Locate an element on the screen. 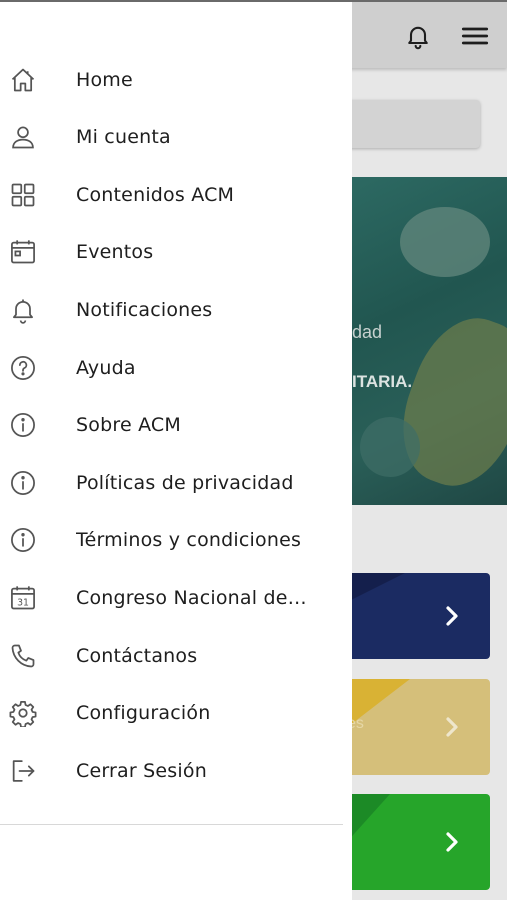 This screenshot has width=507, height=900. drawer-item-label: Contenidos ACM is located at coordinates (155, 195).